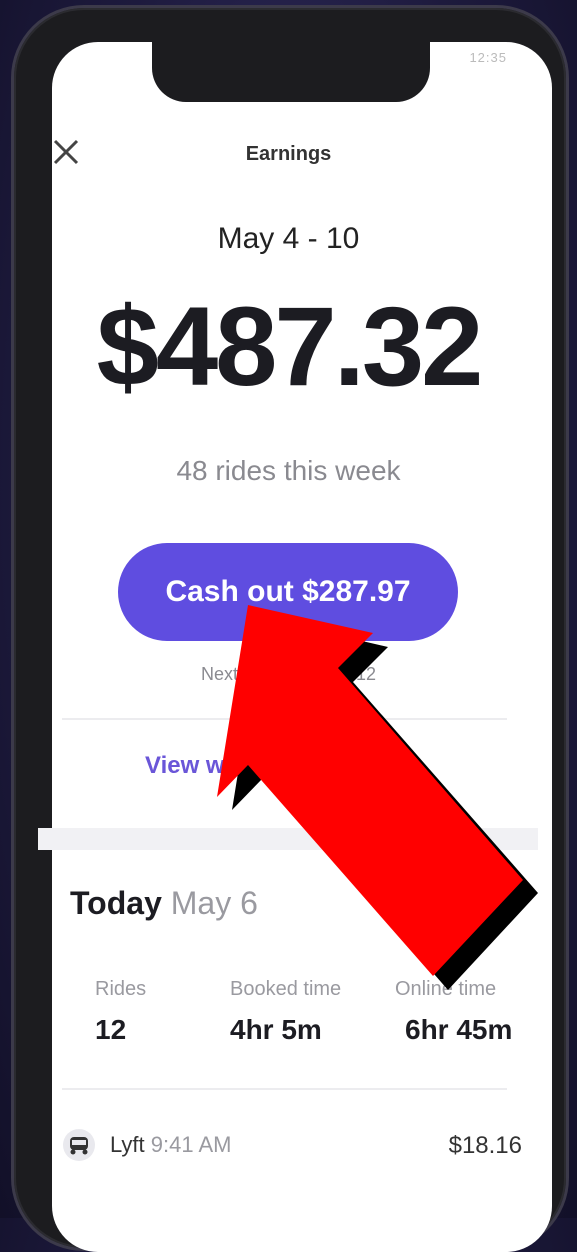 The height and width of the screenshot is (1252, 577). I want to click on cash-out-button: Cash out $287.97, so click(288, 592).